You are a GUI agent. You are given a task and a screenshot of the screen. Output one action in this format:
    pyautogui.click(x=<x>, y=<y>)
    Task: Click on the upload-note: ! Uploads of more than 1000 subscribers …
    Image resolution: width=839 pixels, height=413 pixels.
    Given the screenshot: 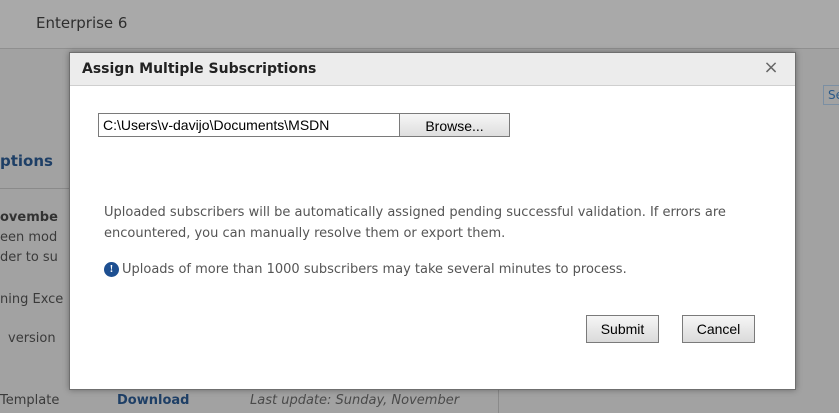 What is the action you would take?
    pyautogui.click(x=365, y=269)
    